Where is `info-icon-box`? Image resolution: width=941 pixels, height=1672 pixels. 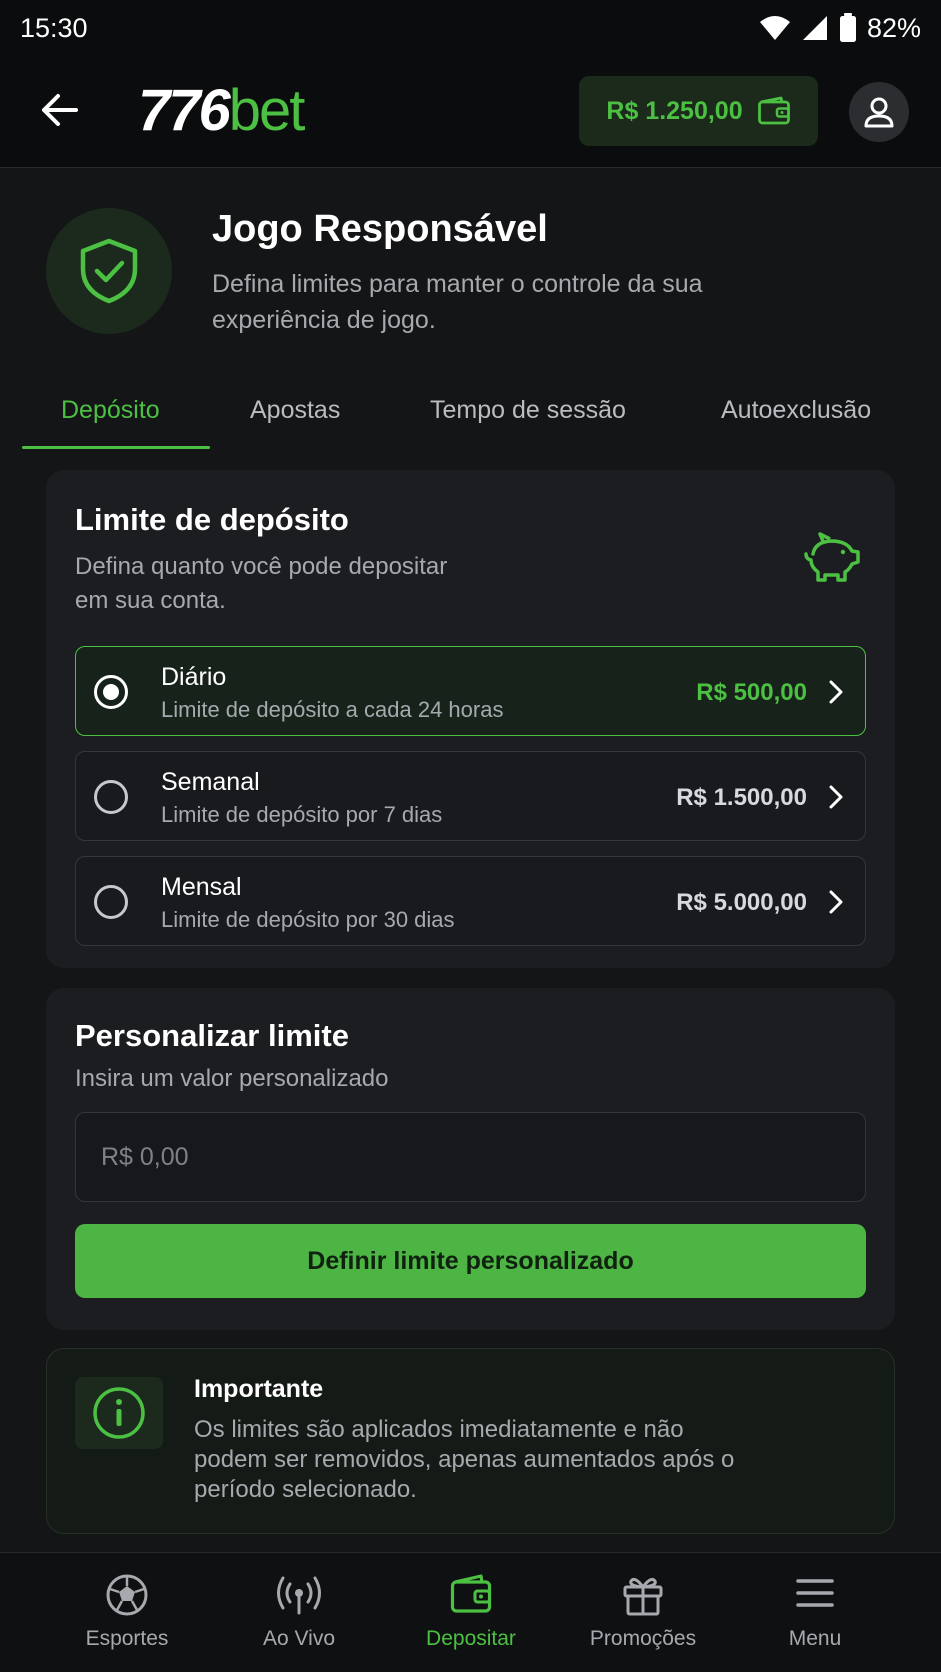 info-icon-box is located at coordinates (119, 1413).